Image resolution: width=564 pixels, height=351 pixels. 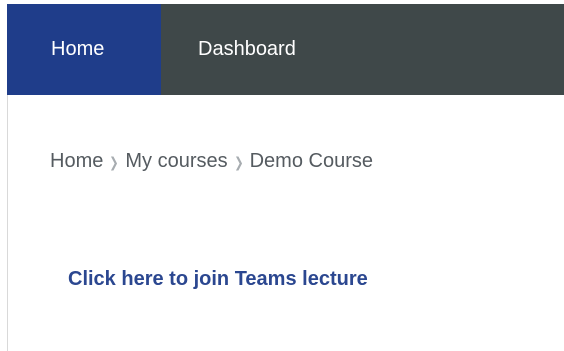 I want to click on breadcrumb: Home ❯ My courses ❯ Demo Course, so click(x=211, y=161).